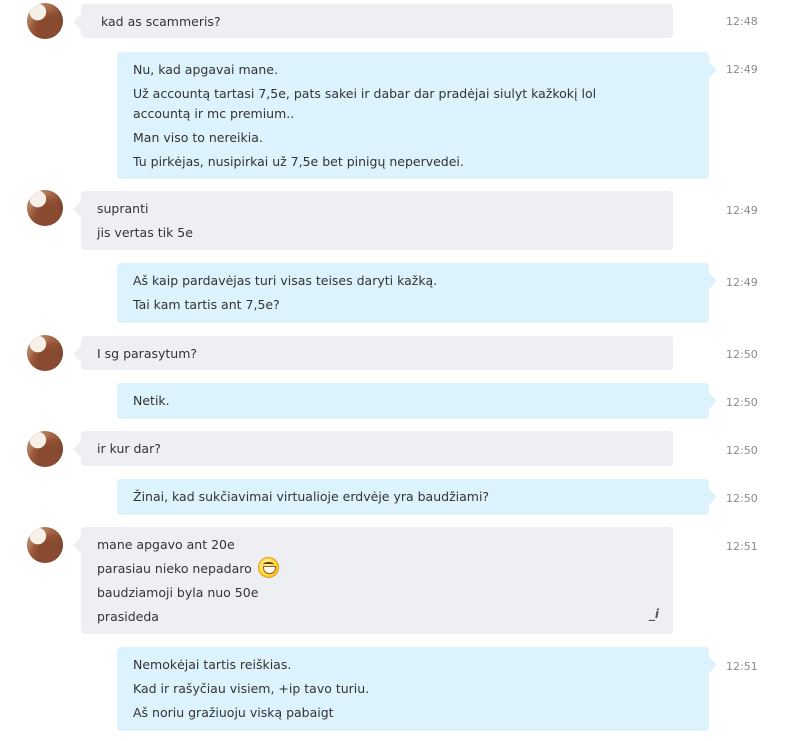 Image resolution: width=807 pixels, height=741 pixels. What do you see at coordinates (654, 614) in the screenshot?
I see `edited-icon: _i` at bounding box center [654, 614].